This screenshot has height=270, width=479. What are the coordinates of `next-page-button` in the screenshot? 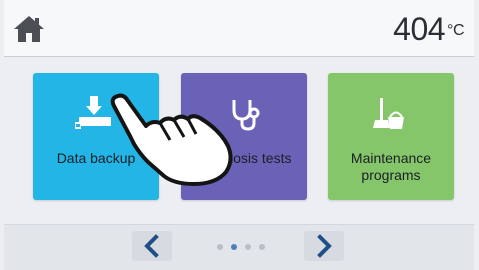 It's located at (324, 246).